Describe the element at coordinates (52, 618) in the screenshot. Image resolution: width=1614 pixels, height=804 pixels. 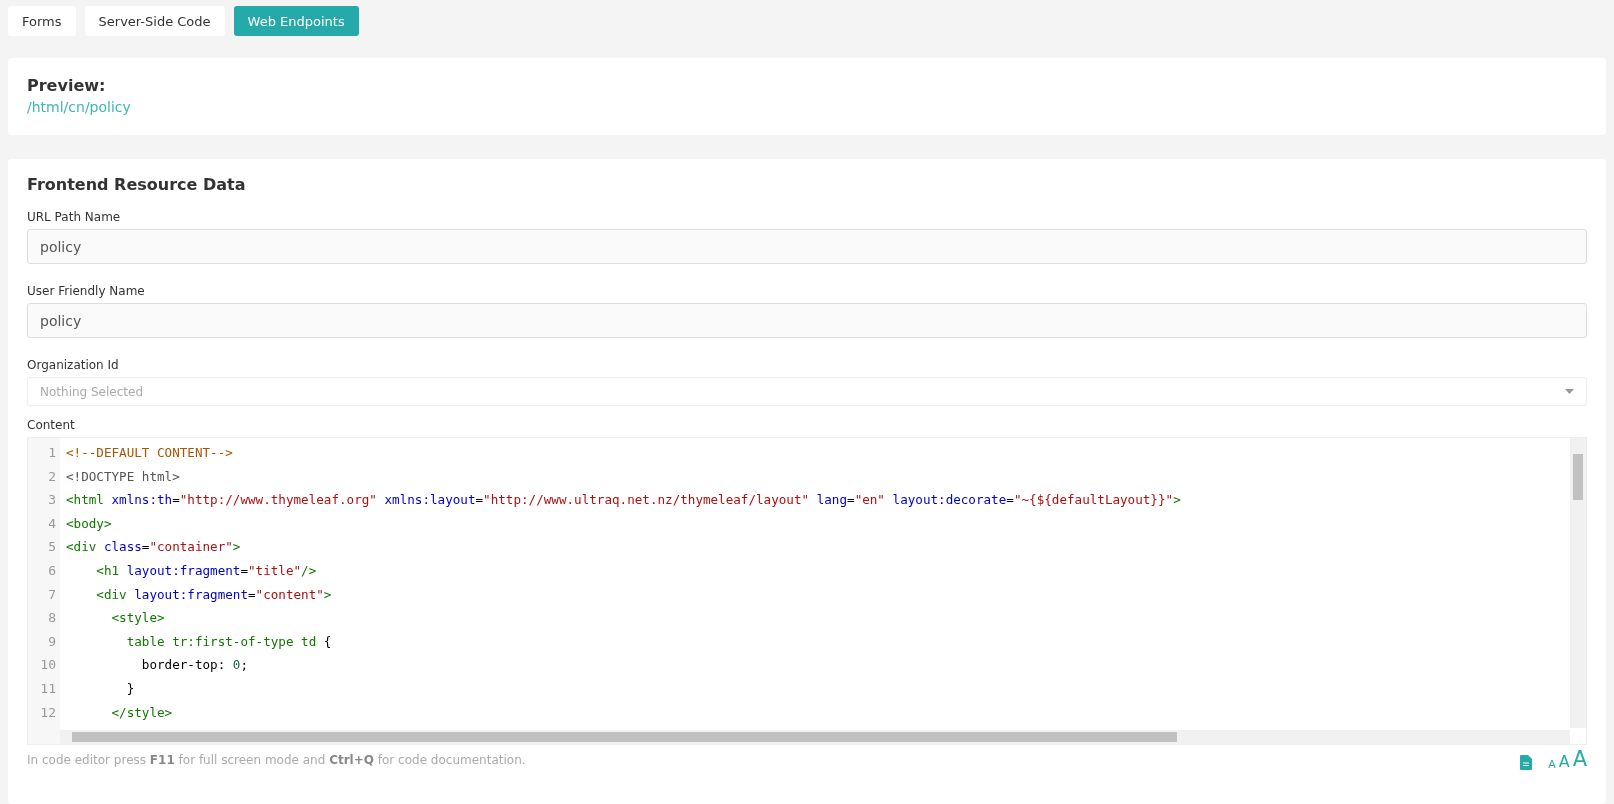
I see `line-number: 8` at that location.